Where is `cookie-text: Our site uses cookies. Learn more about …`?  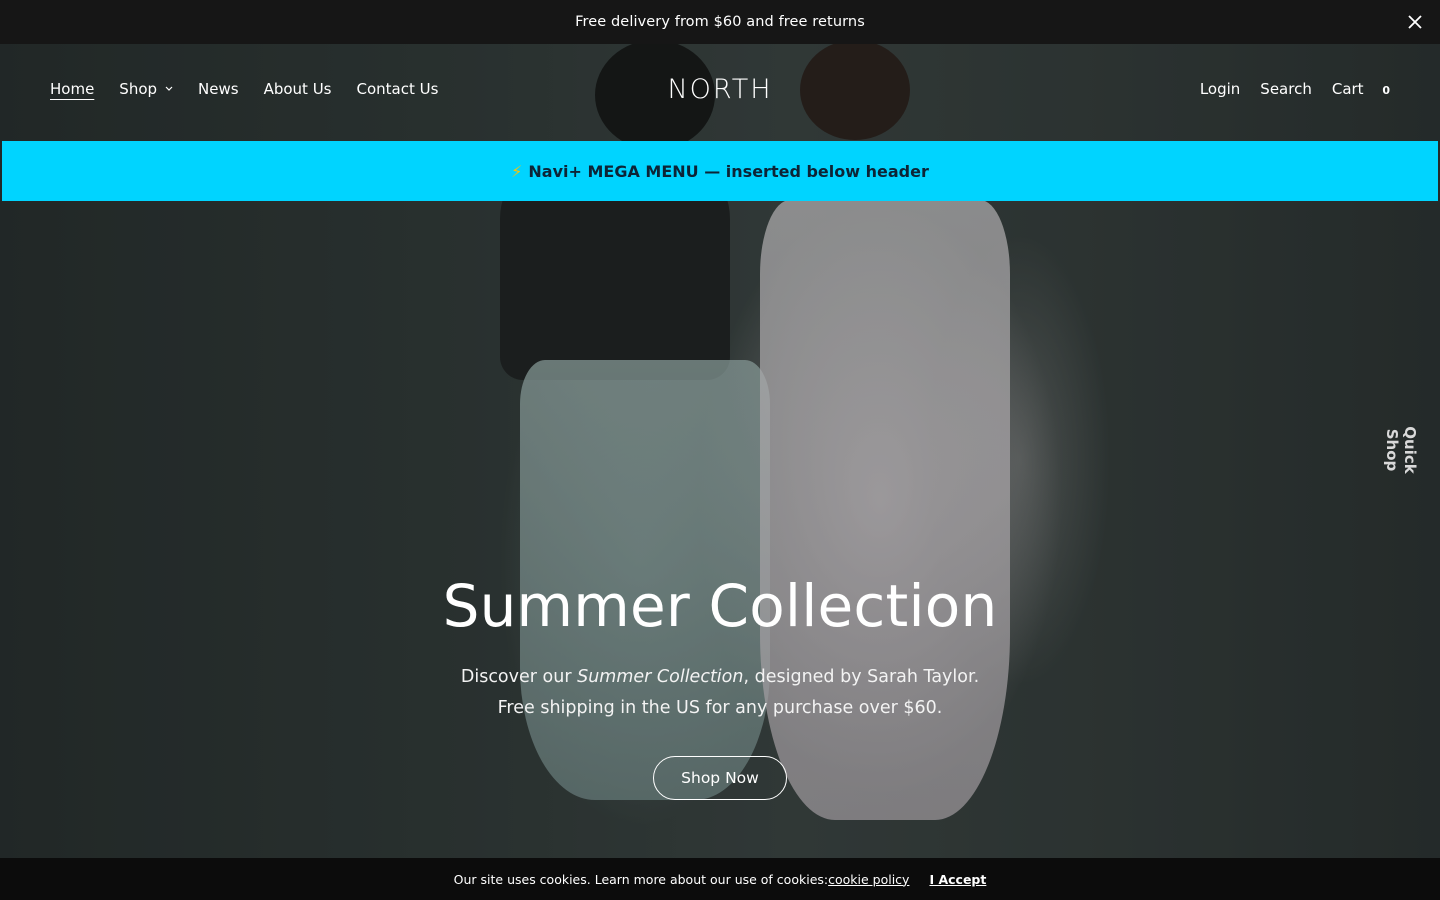
cookie-text: Our site uses cookies. Learn more about … is located at coordinates (641, 879).